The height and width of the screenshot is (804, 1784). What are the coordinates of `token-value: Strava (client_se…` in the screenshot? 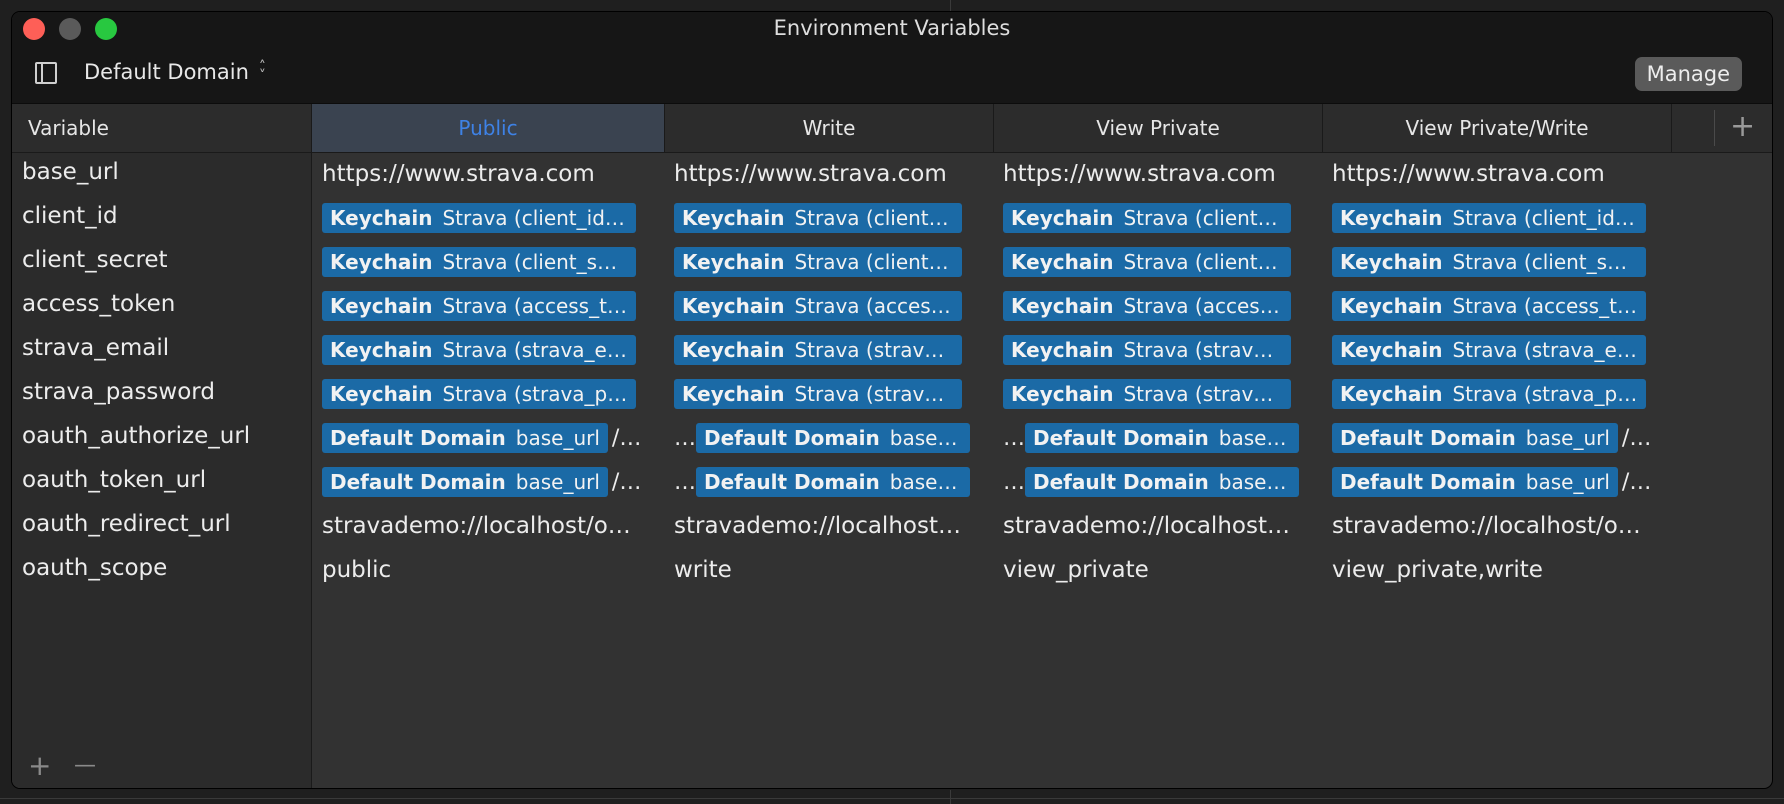 It's located at (535, 262).